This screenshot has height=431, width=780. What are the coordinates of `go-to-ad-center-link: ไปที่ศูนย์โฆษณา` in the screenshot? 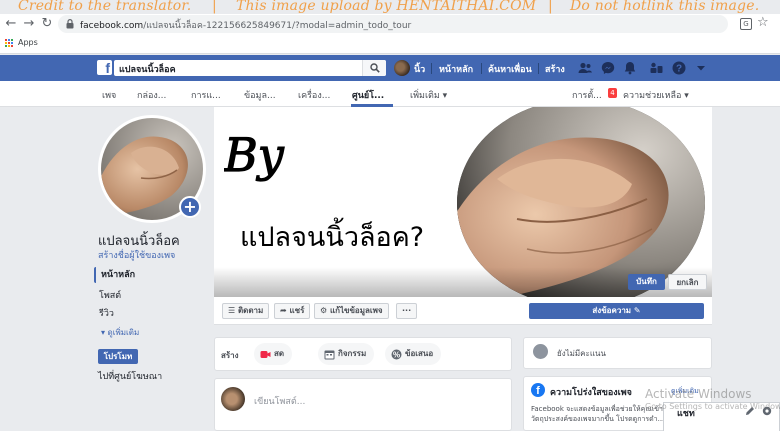 It's located at (130, 376).